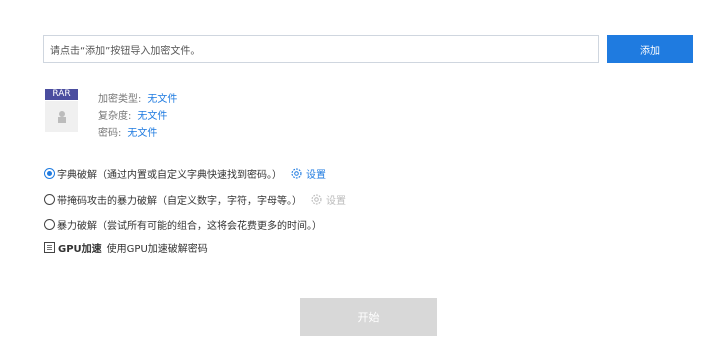 The height and width of the screenshot is (348, 720). I want to click on meta-label: 密码:, so click(110, 133).